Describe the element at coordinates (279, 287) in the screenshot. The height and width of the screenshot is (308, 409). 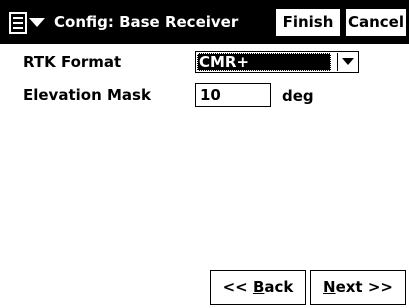
I see `back-rest: ack` at that location.